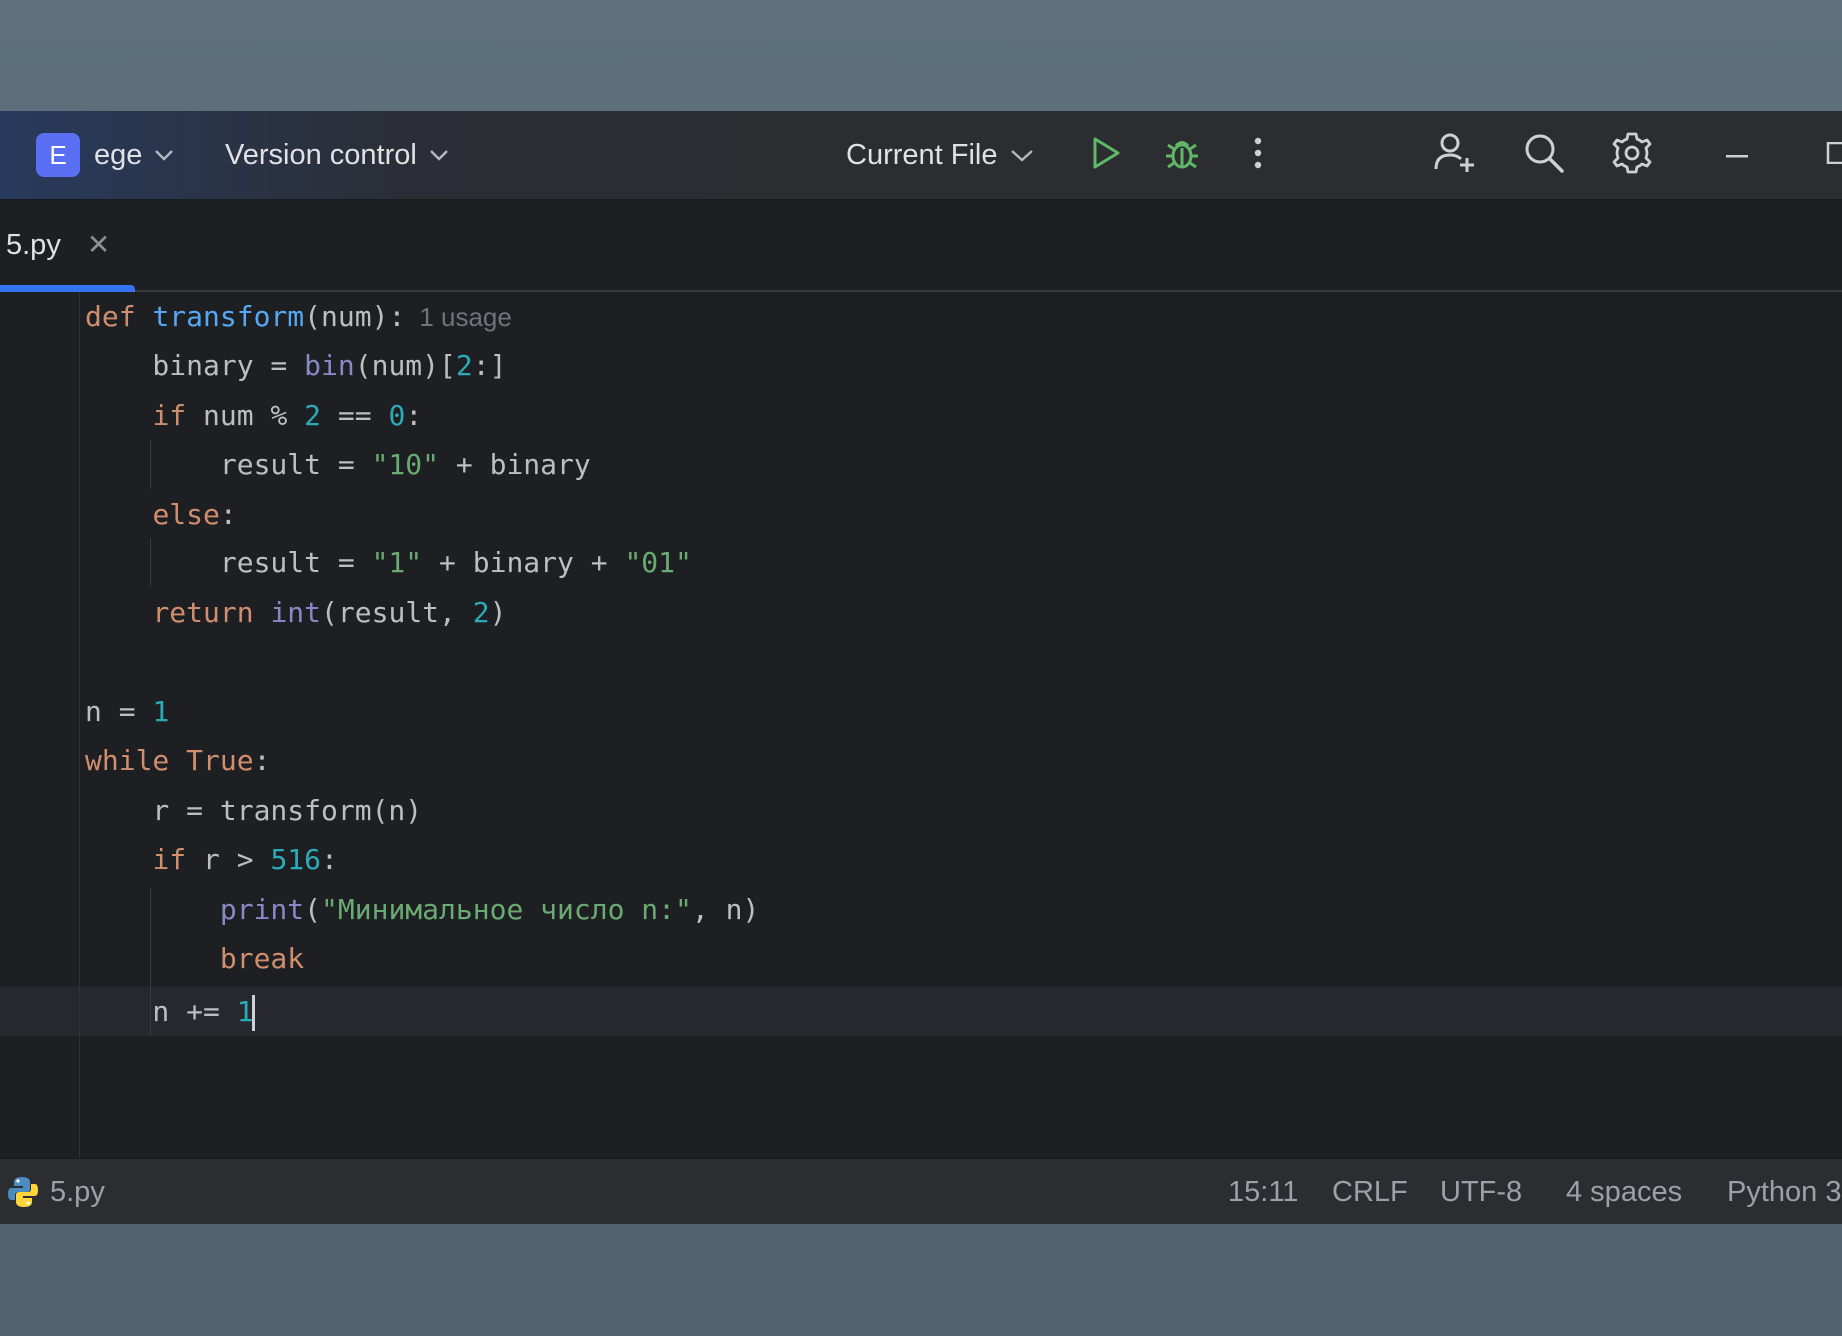 The image size is (1842, 1336). What do you see at coordinates (79, 725) in the screenshot?
I see `gutter-separator` at bounding box center [79, 725].